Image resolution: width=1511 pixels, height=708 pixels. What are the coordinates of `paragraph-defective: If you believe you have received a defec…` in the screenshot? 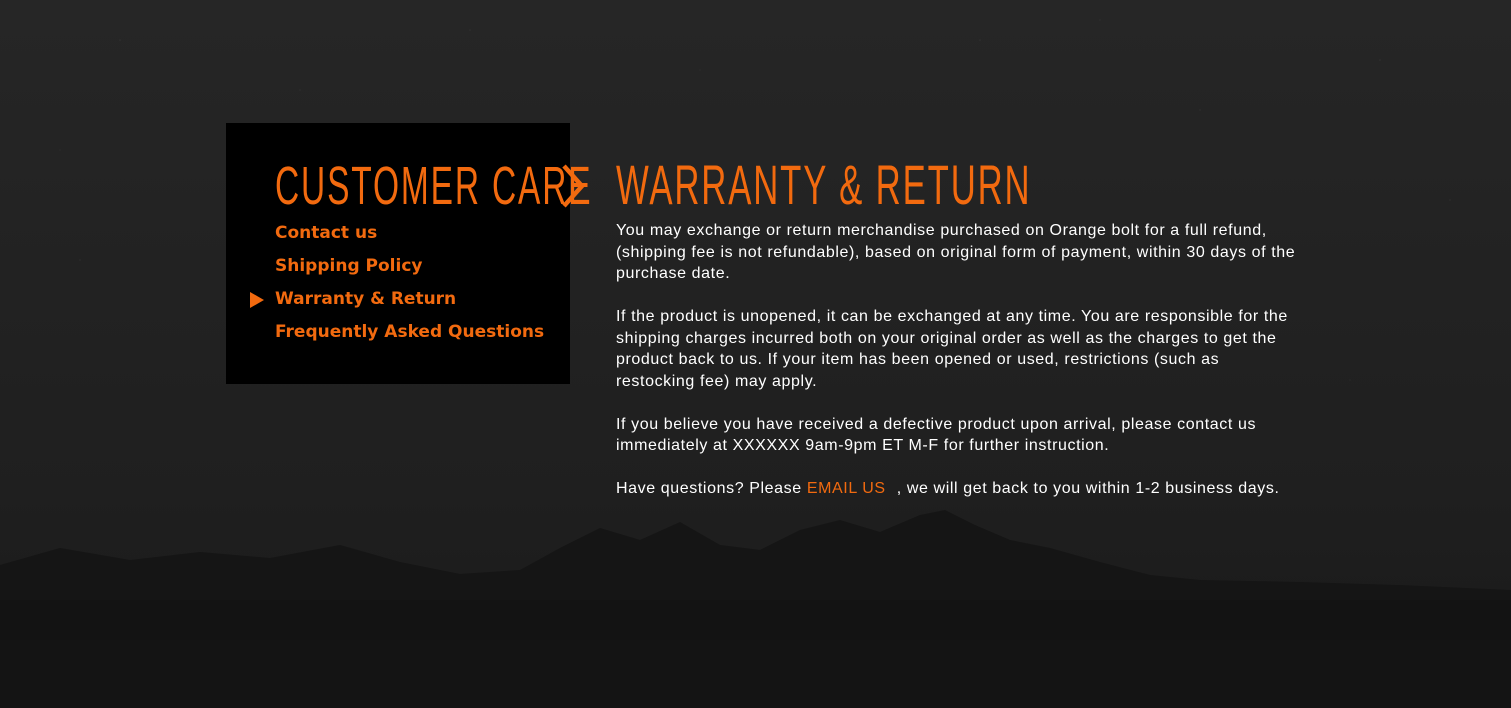 It's located at (966, 435).